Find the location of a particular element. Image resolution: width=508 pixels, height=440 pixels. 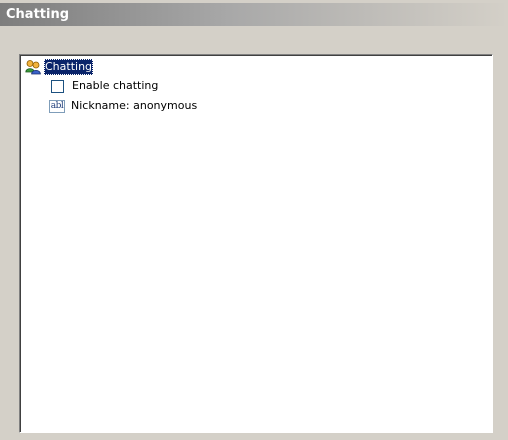

enable-chatting-item: Enable chatting is located at coordinates (103, 86).